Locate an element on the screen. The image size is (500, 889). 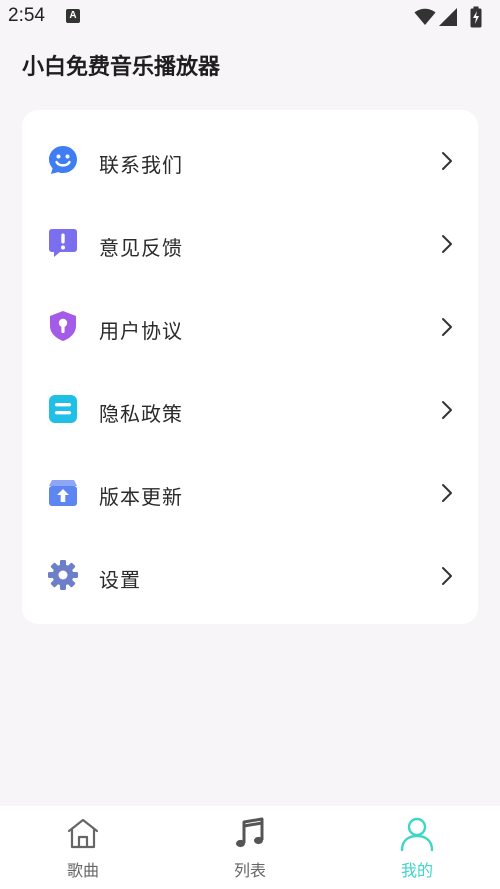
nav-label: 列表 is located at coordinates (249, 870).